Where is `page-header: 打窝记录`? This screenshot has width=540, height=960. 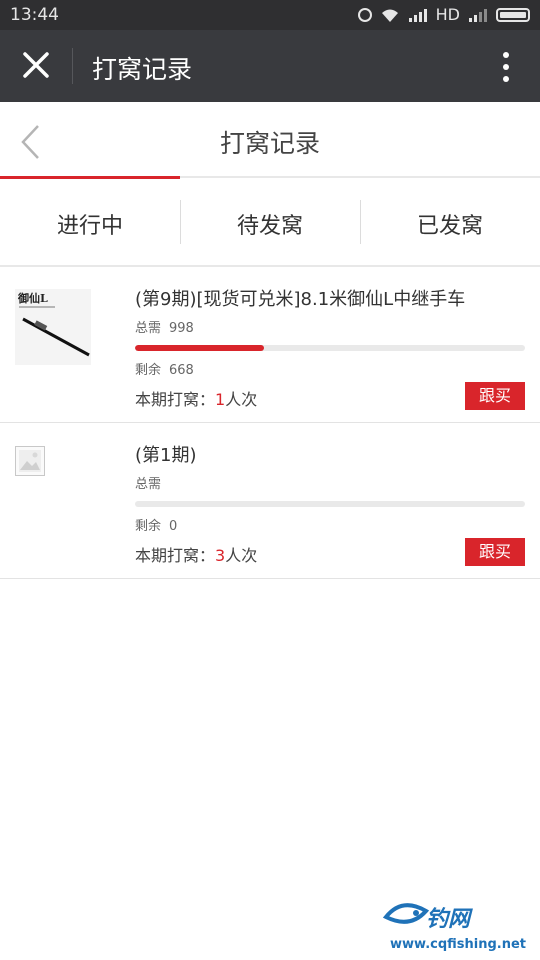 page-header: 打窝记录 is located at coordinates (270, 139).